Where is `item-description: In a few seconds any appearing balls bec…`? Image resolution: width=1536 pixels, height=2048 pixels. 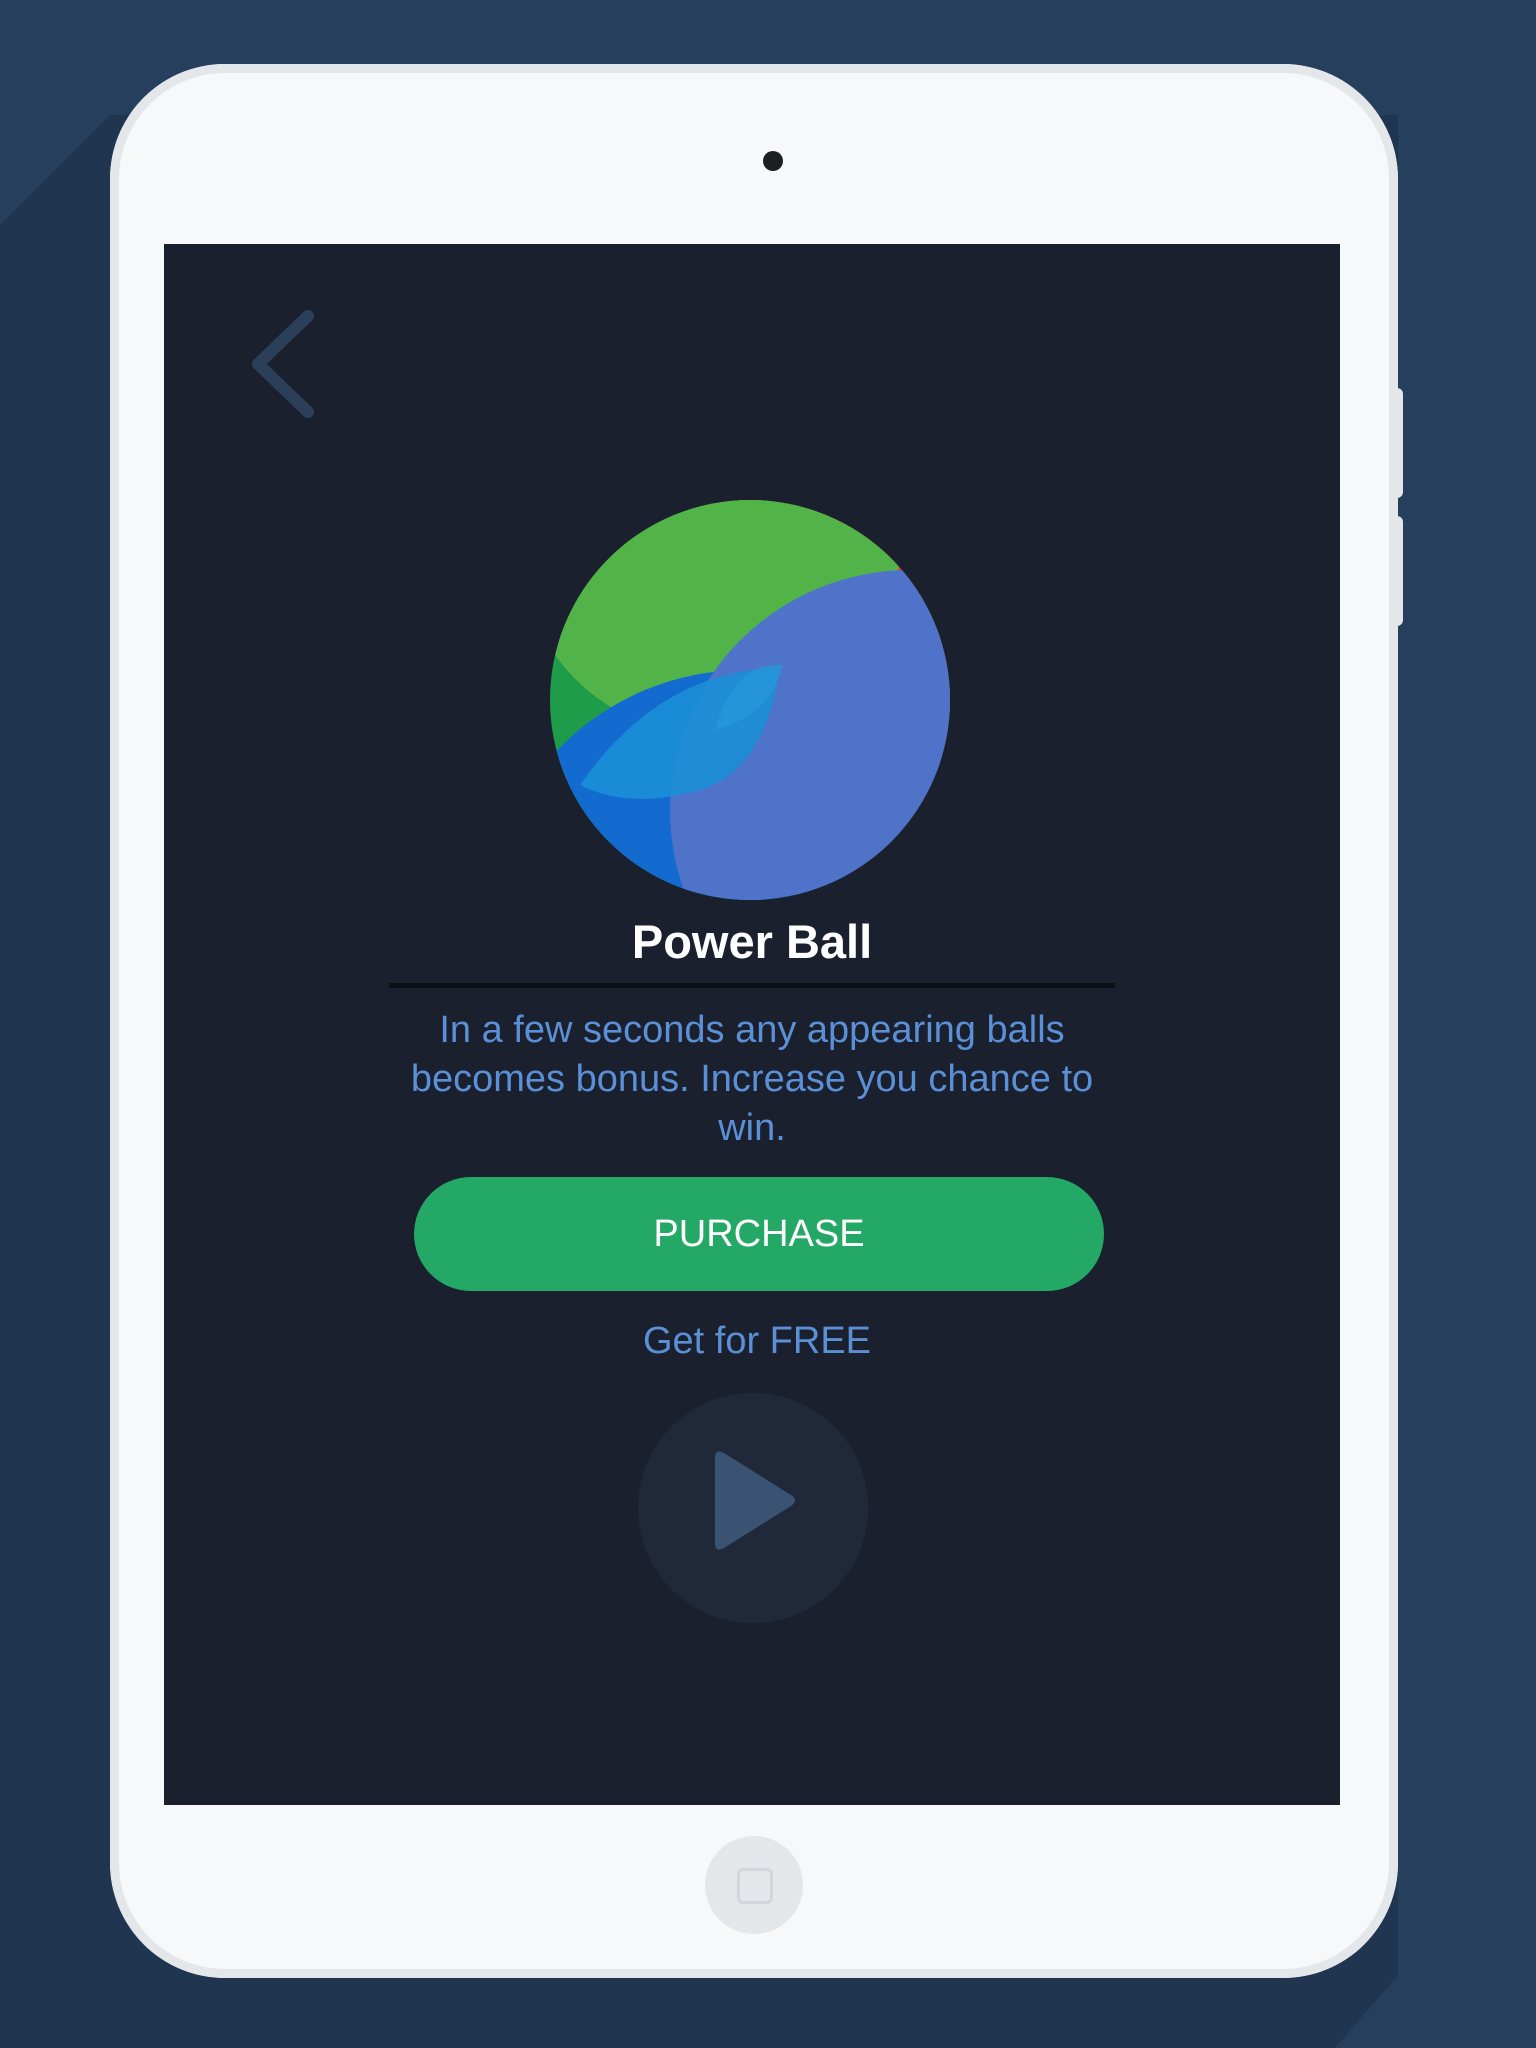
item-description: In a few seconds any appearing balls bec… is located at coordinates (752, 1079).